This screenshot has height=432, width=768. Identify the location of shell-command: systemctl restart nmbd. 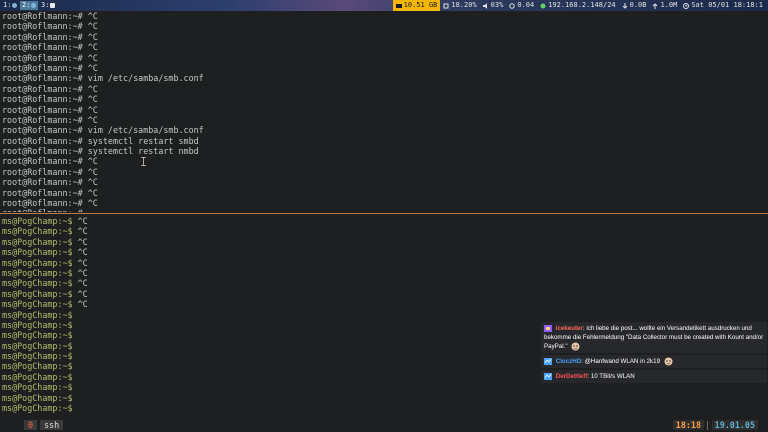
(140, 151).